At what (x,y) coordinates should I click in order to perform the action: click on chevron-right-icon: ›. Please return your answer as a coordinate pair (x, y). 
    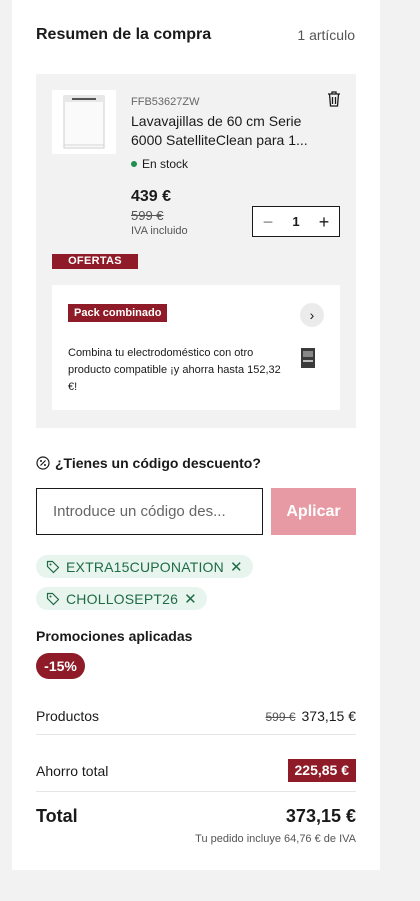
    Looking at the image, I should click on (312, 315).